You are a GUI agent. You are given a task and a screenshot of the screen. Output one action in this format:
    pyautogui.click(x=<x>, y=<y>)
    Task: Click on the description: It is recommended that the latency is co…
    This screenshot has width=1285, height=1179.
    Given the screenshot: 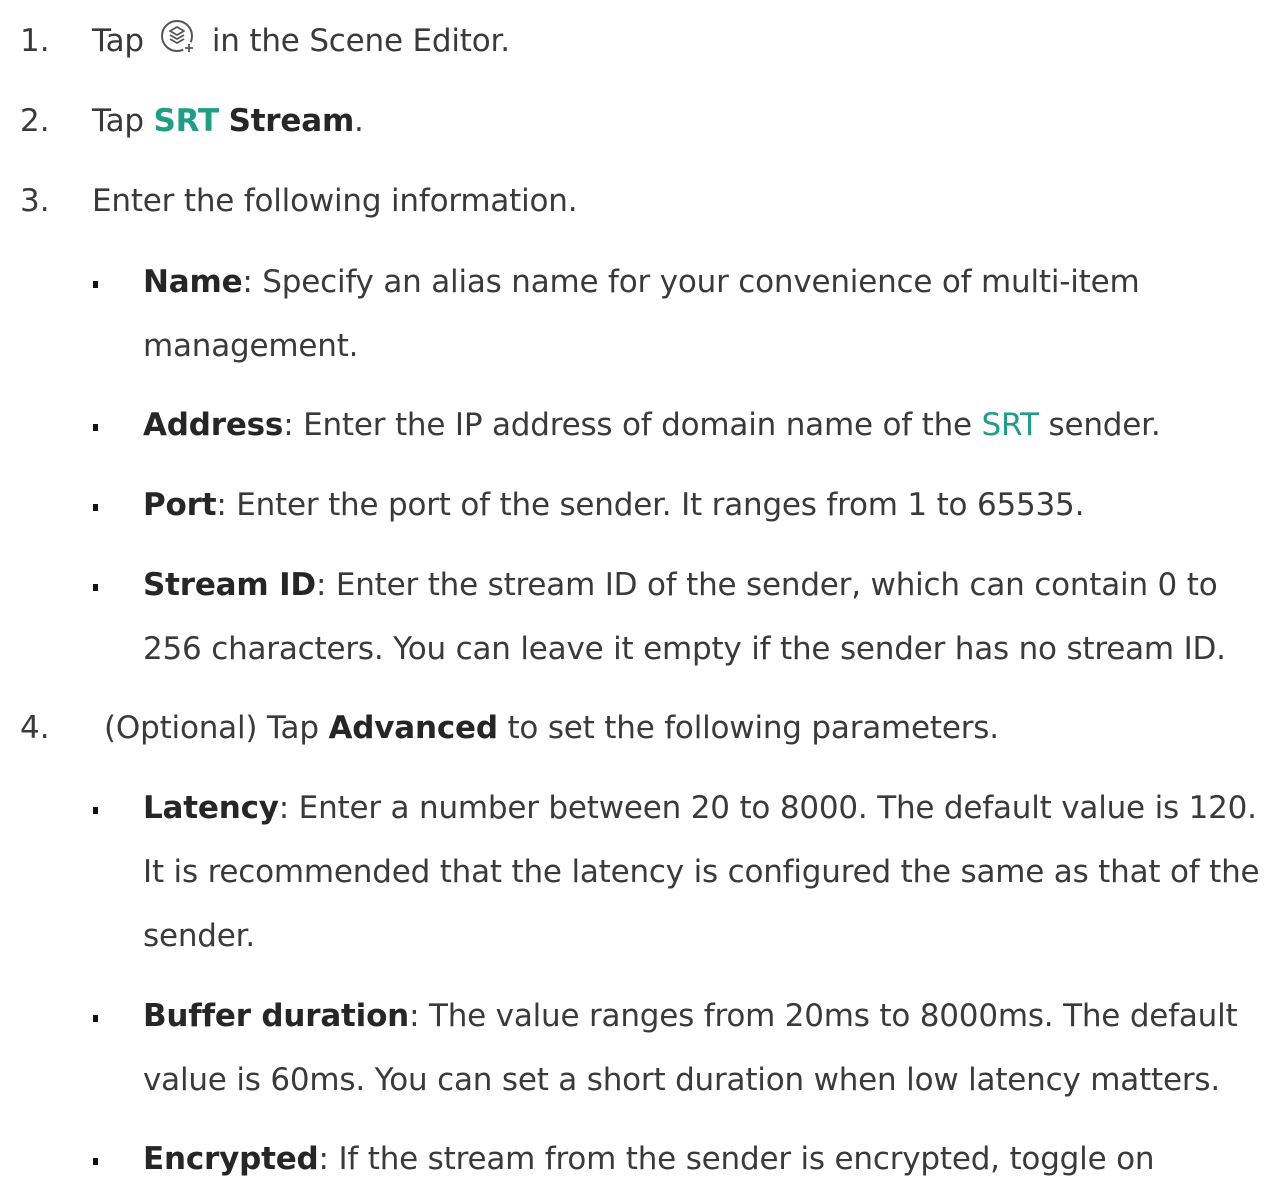 What is the action you would take?
    pyautogui.click(x=701, y=872)
    